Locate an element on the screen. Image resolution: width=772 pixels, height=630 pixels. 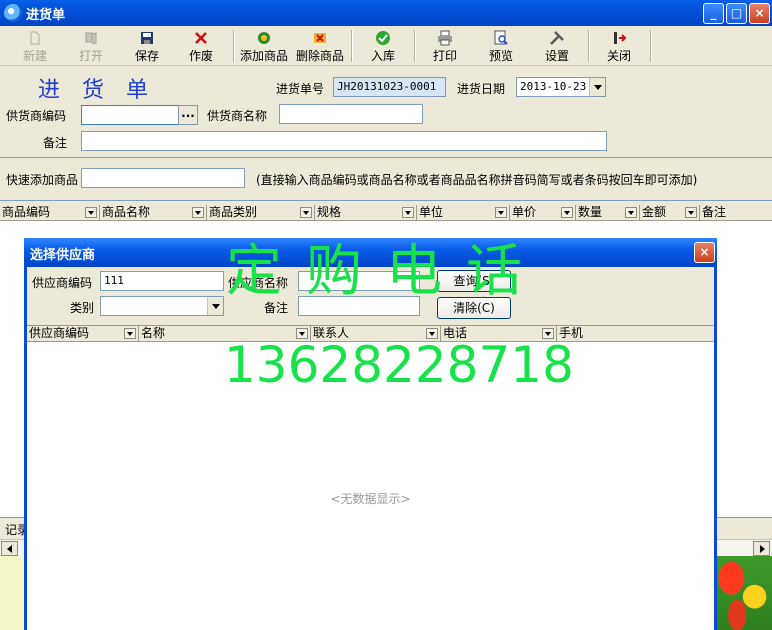
scroll-right-icon is located at coordinates (761, 548).